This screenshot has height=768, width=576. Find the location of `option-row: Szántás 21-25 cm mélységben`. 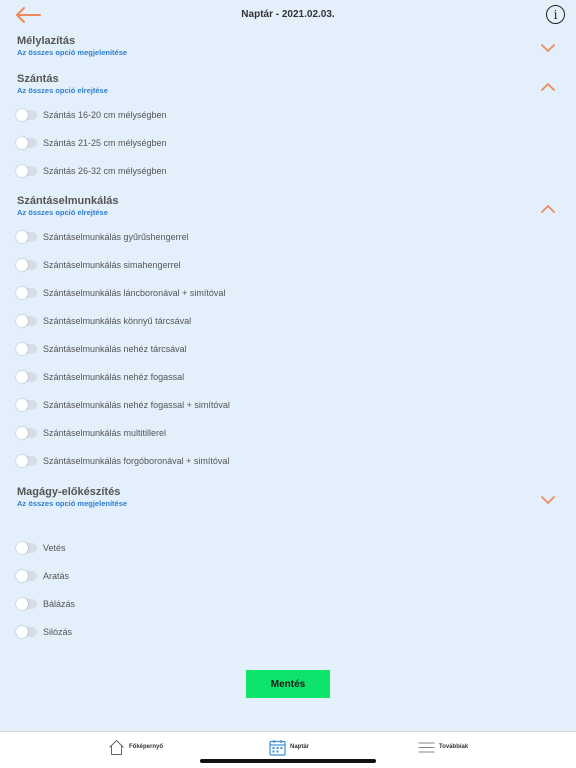

option-row: Szántás 21-25 cm mélységben is located at coordinates (91, 143).